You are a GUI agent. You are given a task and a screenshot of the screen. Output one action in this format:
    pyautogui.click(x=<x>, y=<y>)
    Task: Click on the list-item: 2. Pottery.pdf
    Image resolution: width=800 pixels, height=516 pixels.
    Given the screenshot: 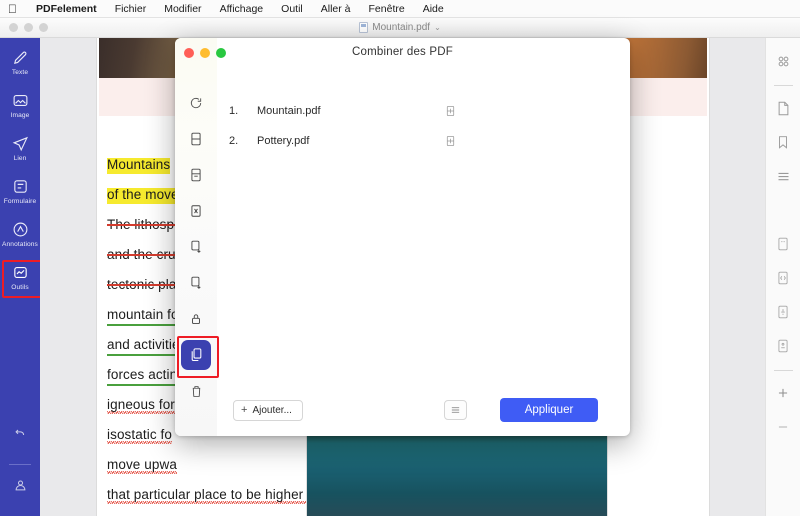 What is the action you would take?
    pyautogui.click(x=339, y=141)
    